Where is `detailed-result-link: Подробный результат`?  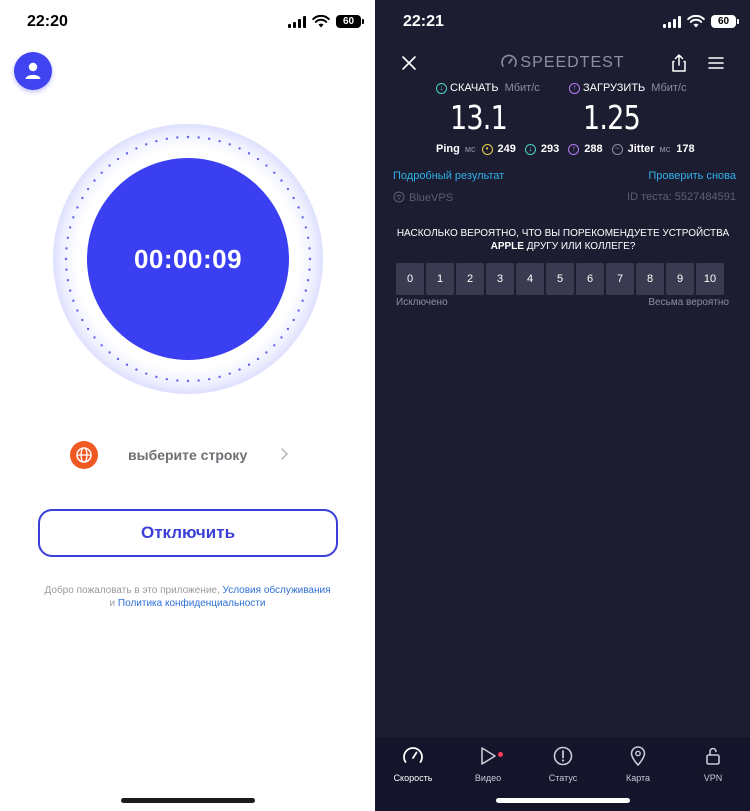
detailed-result-link: Подробный результат is located at coordinates (448, 176).